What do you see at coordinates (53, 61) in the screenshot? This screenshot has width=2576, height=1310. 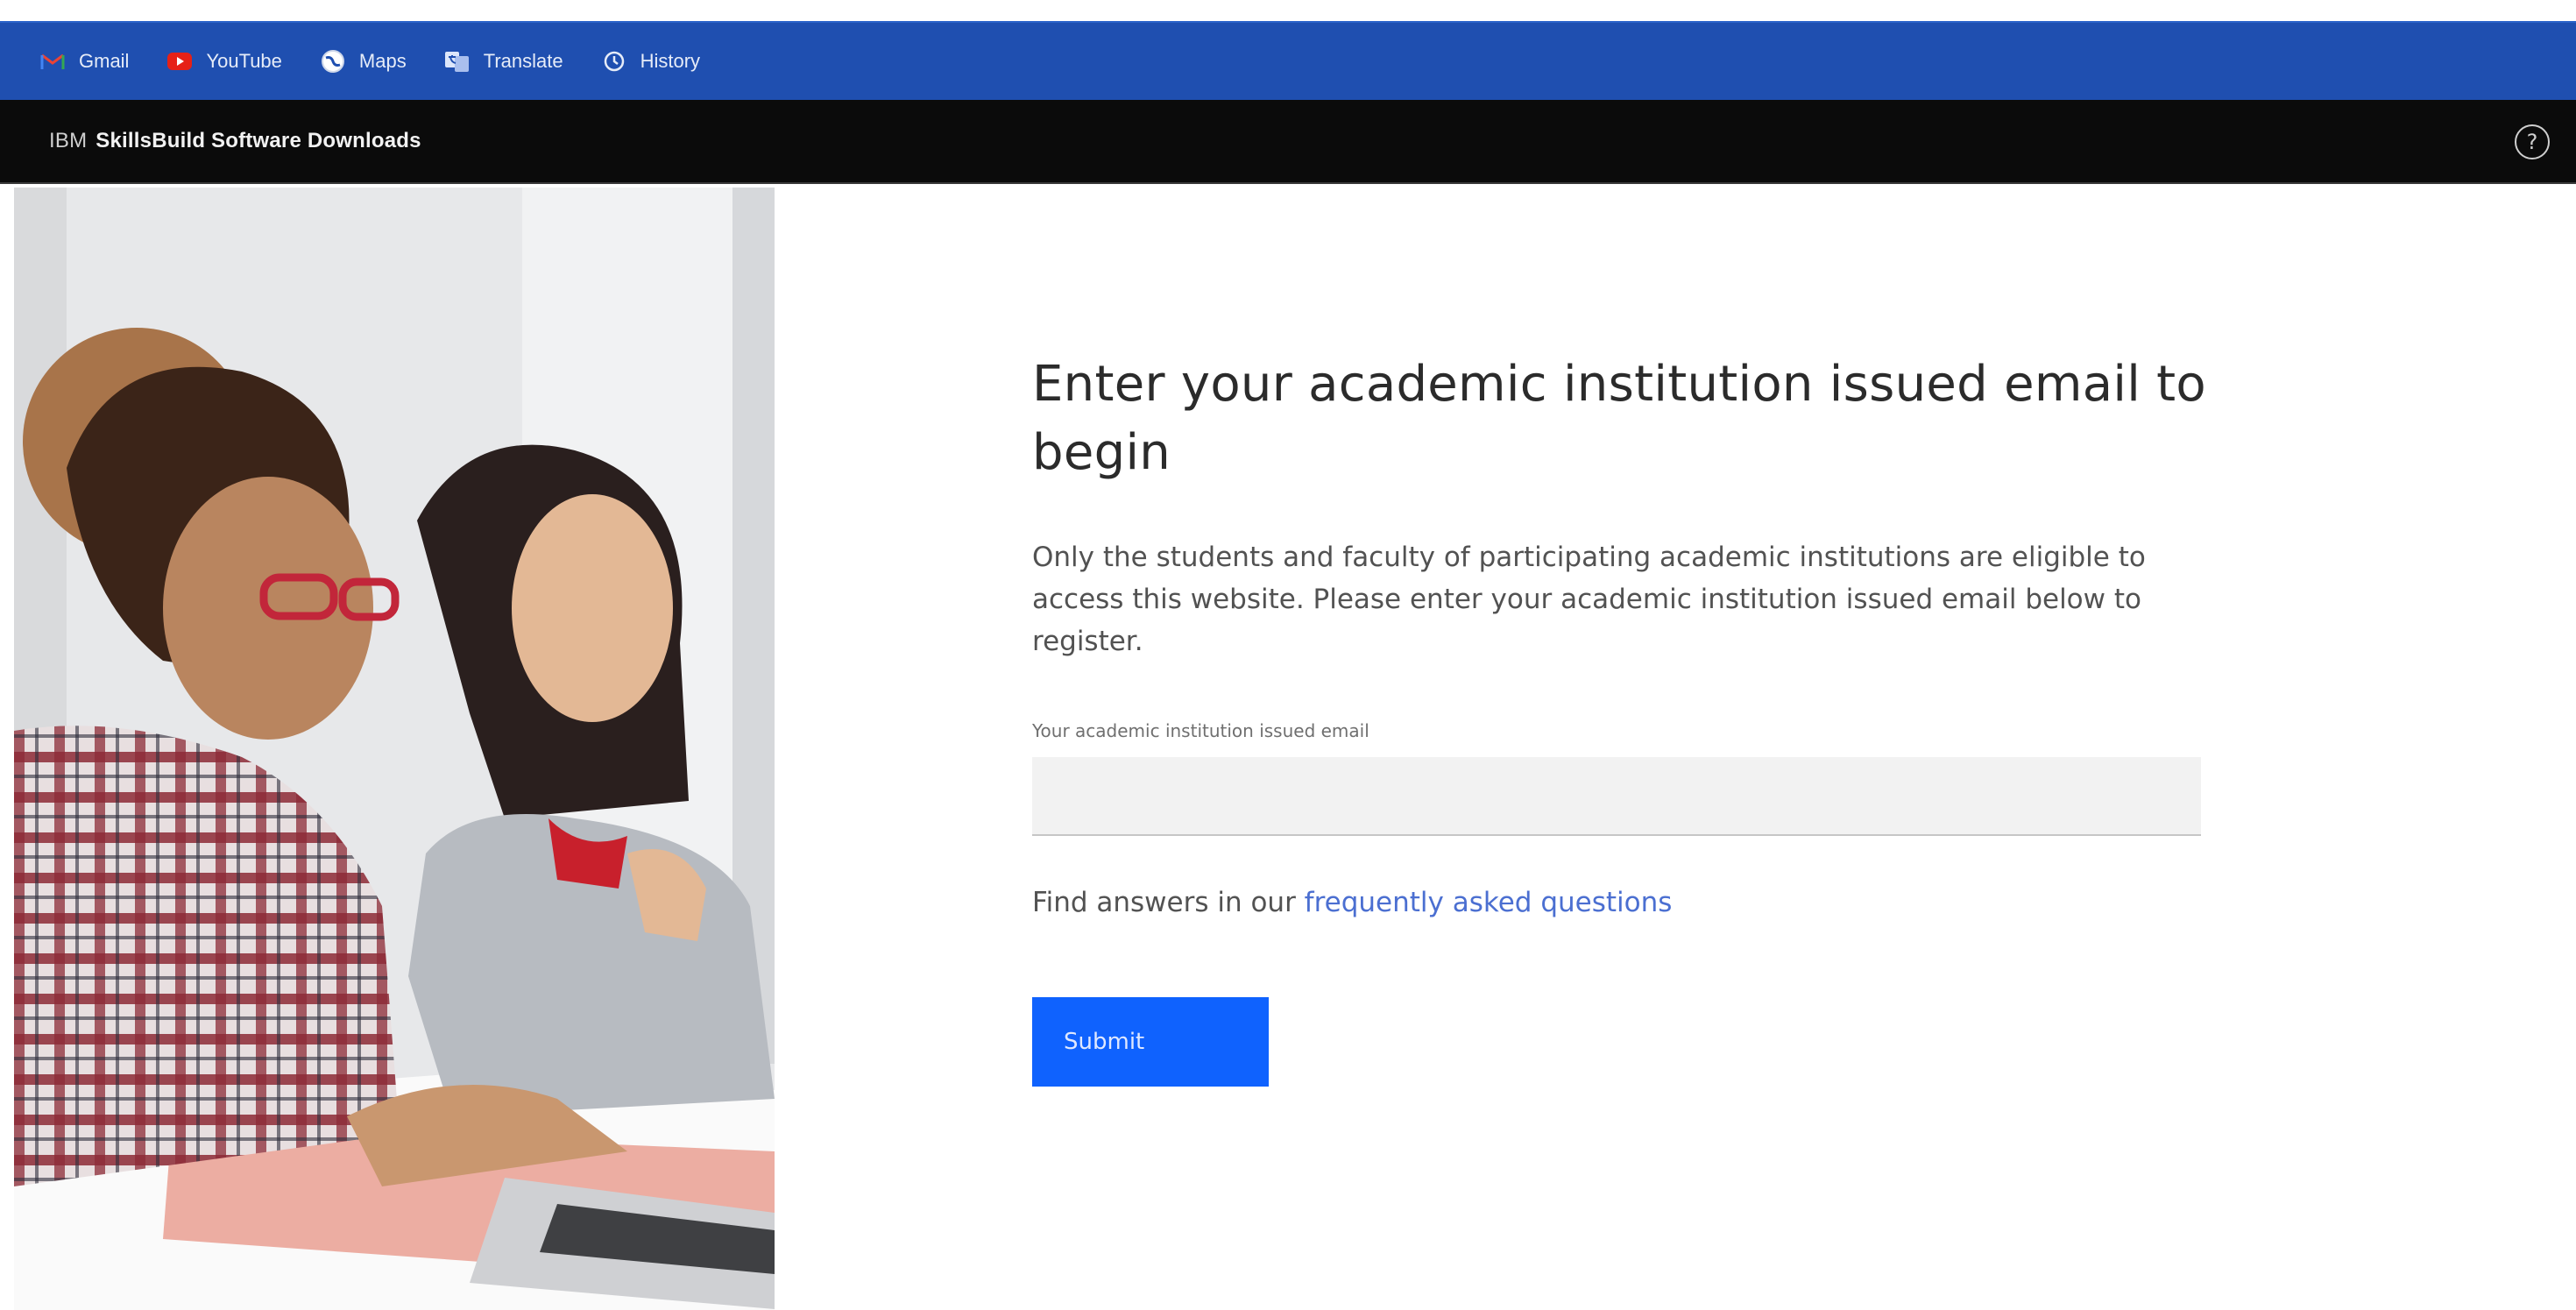 I see `gmail-icon` at bounding box center [53, 61].